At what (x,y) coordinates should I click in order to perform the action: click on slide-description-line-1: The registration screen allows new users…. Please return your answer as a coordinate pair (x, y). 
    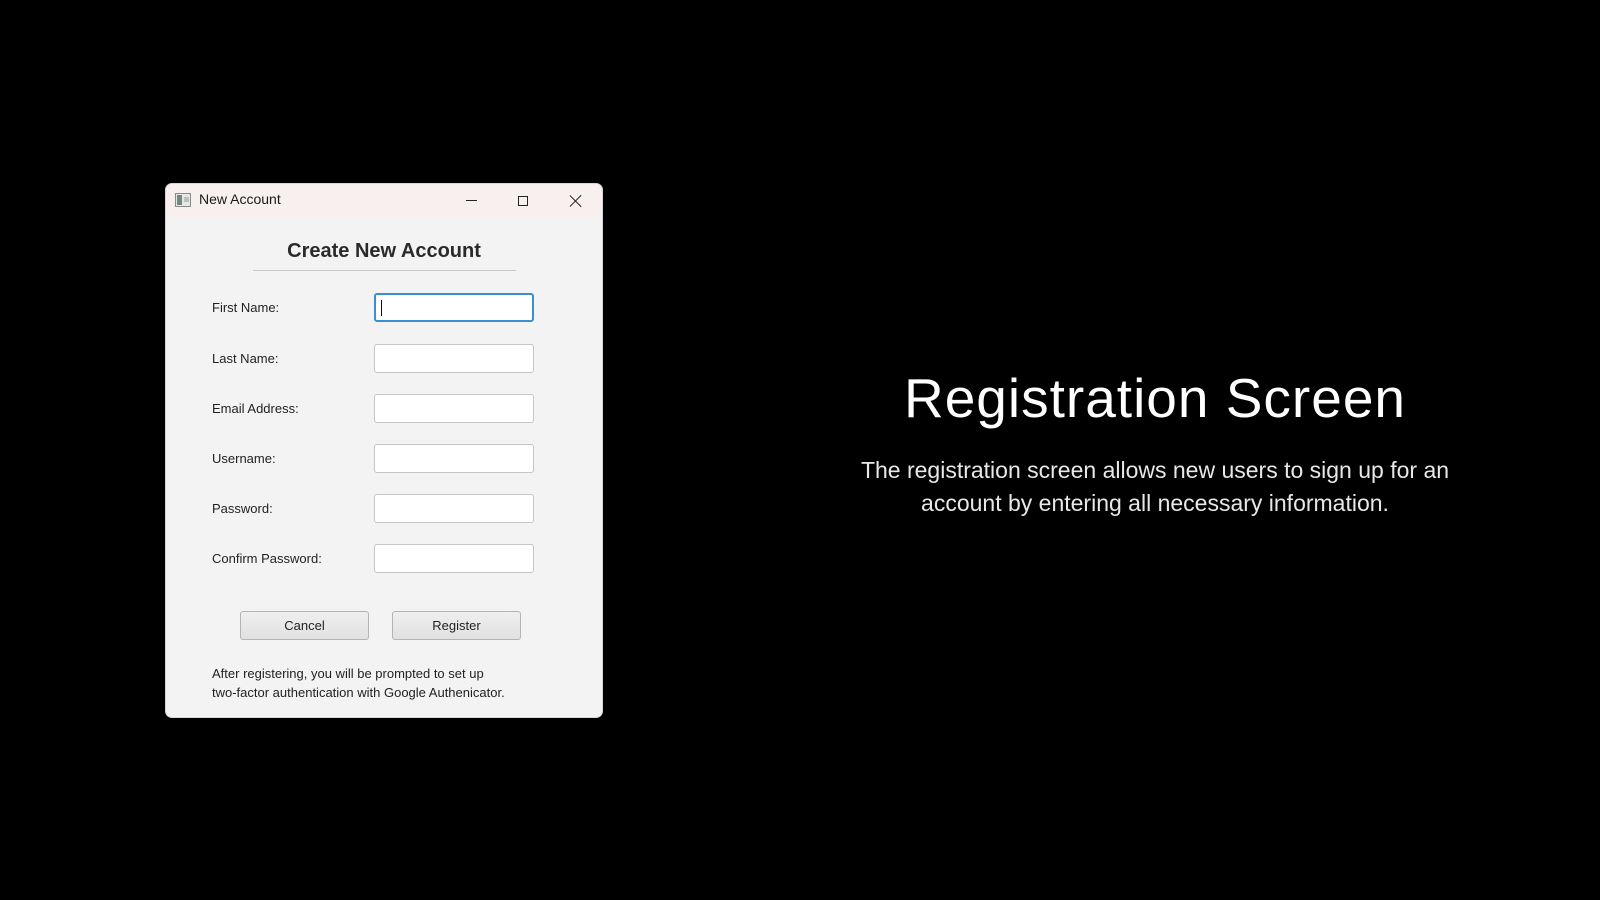
    Looking at the image, I should click on (1155, 470).